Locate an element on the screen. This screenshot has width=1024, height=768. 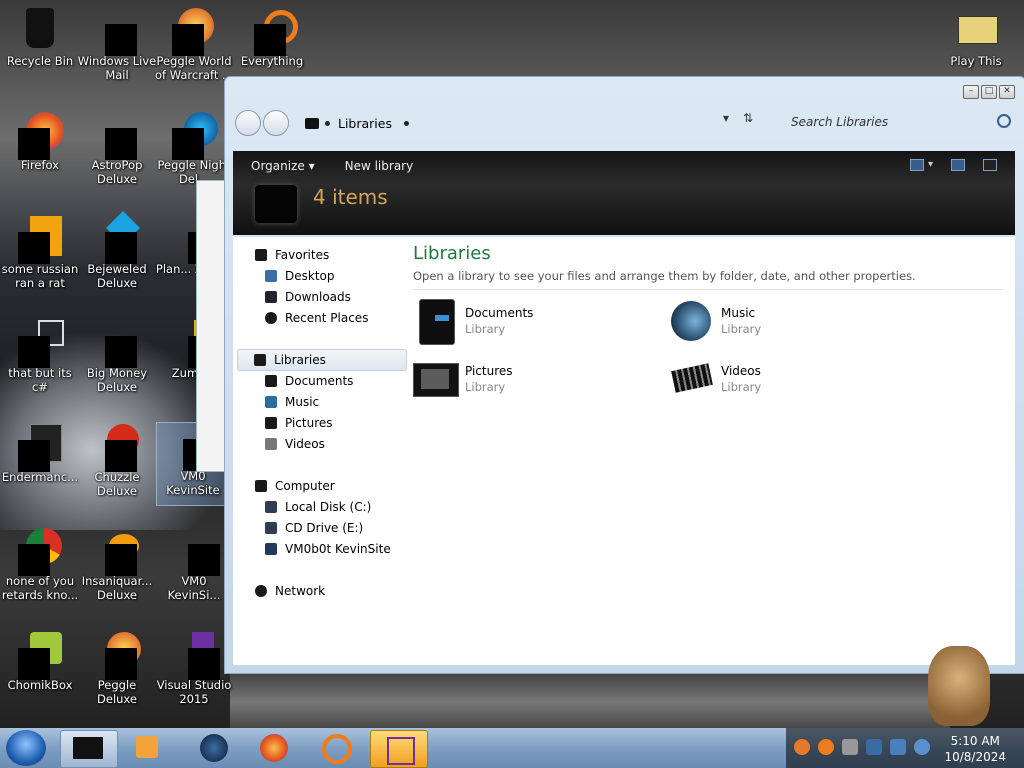
nav-documents: Documents is located at coordinates (309, 381).